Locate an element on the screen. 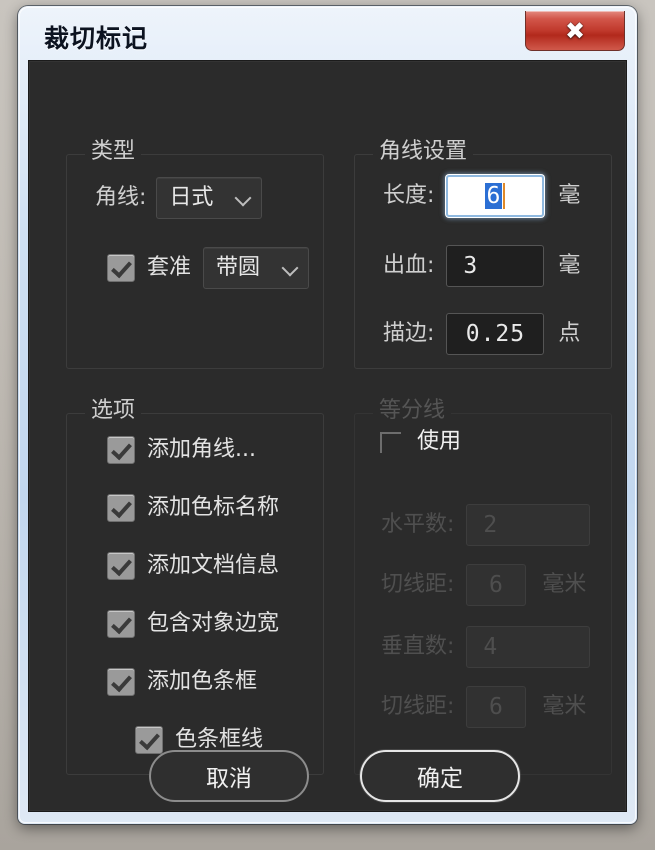  group-type: 类型 角线: 日式 套准 带圆 is located at coordinates (195, 254).